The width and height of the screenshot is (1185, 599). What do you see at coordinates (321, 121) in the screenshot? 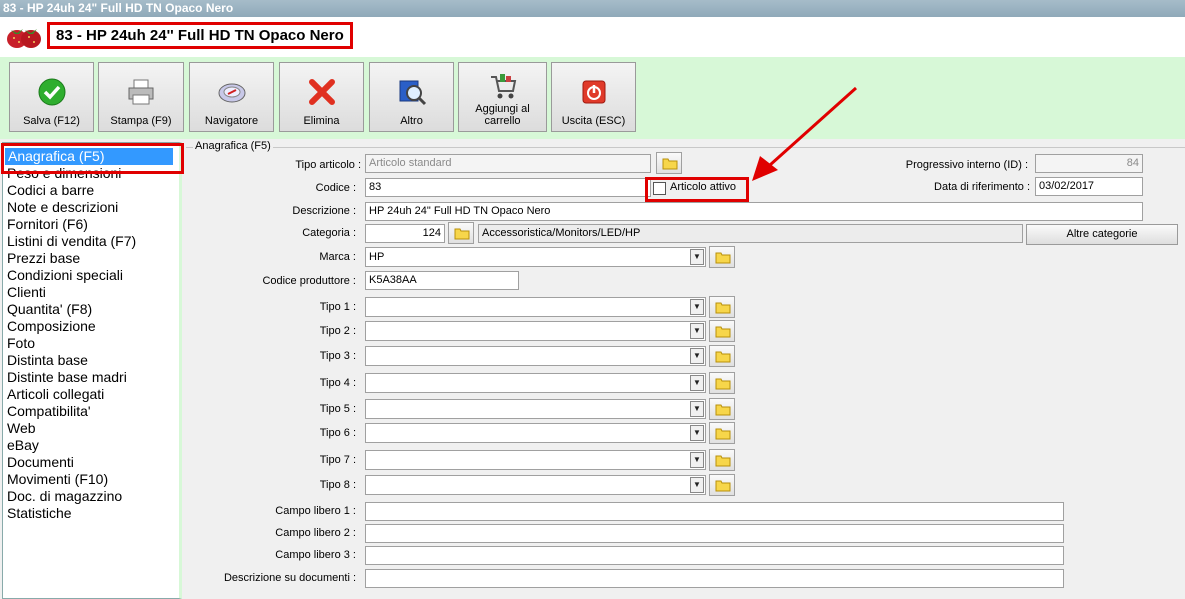
I see `delete-label: Elimina` at bounding box center [321, 121].